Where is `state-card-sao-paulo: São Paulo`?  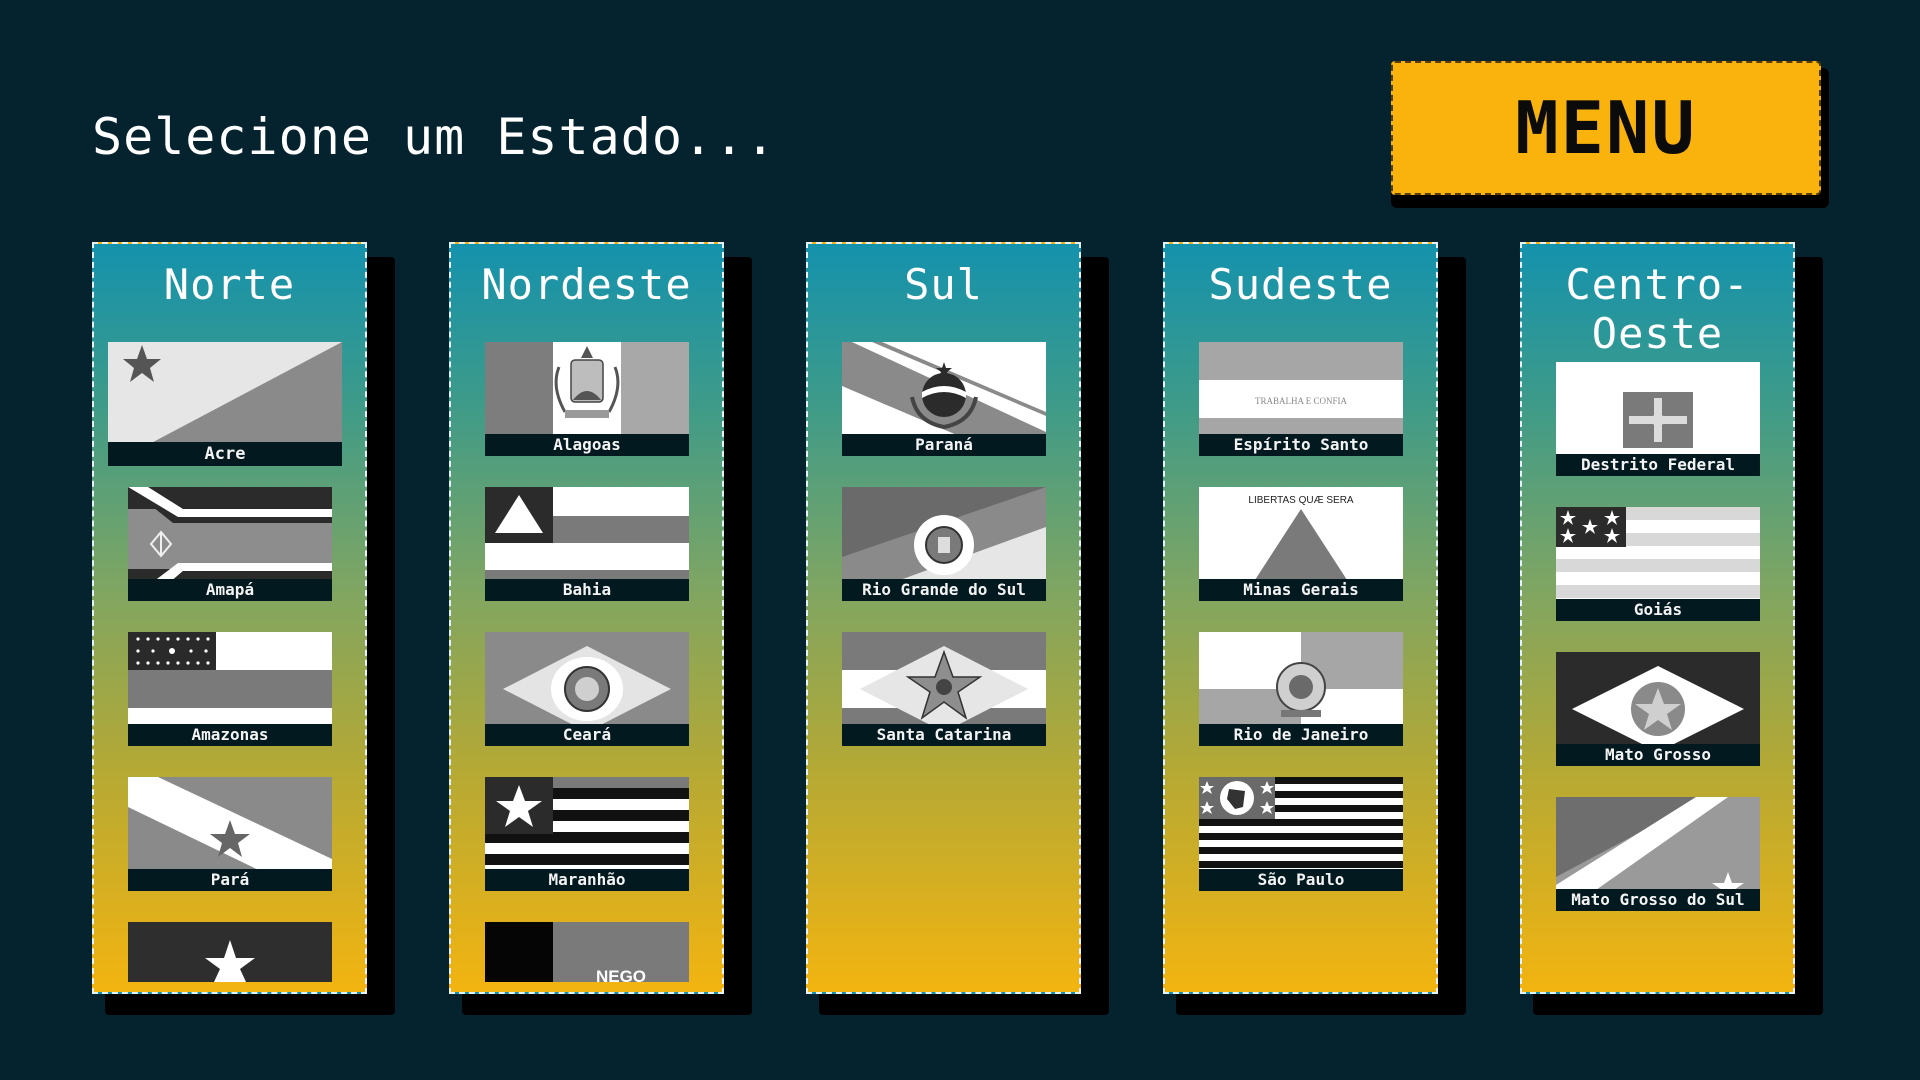
state-card-sao-paulo: São Paulo is located at coordinates (1301, 834).